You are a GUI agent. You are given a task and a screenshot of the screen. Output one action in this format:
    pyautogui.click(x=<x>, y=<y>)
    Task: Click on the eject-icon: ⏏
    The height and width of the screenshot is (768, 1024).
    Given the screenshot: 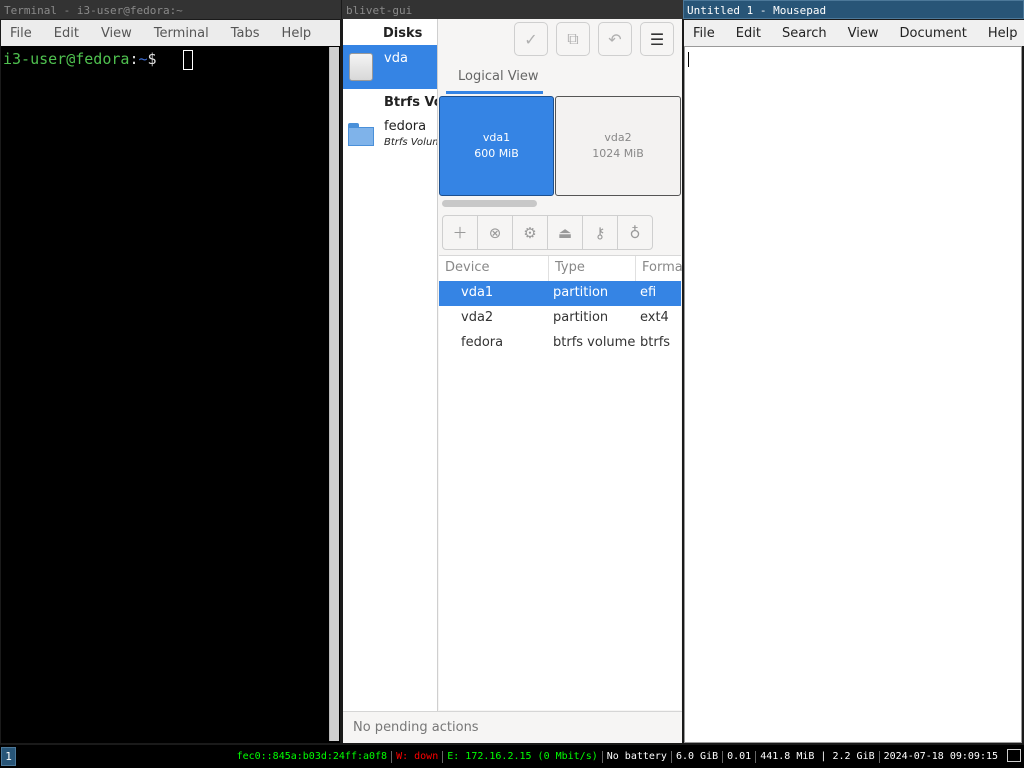 What is the action you would take?
    pyautogui.click(x=565, y=232)
    